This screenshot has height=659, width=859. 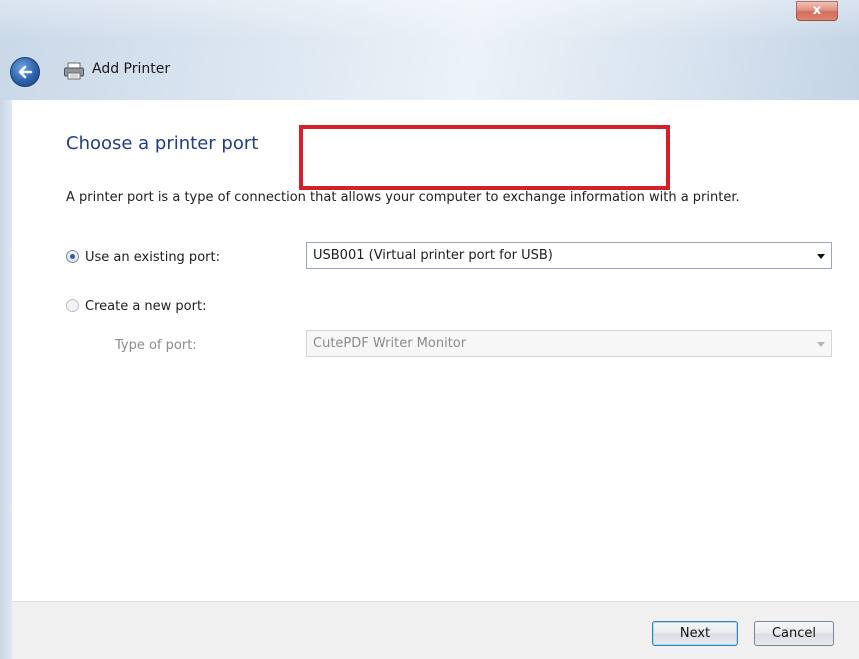 I want to click on type-of-port-select: CutePDF Writer Monitor, so click(x=569, y=343).